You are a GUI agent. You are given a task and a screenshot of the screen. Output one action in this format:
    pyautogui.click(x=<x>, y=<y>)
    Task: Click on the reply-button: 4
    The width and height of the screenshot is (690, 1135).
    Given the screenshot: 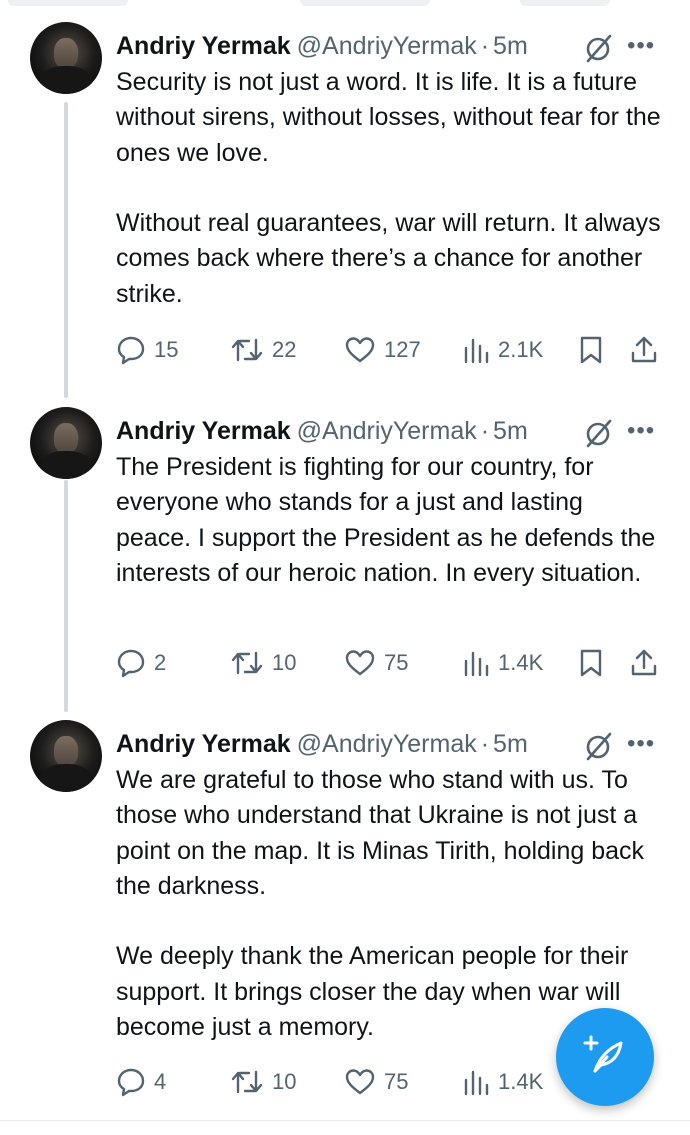 What is the action you would take?
    pyautogui.click(x=141, y=1082)
    